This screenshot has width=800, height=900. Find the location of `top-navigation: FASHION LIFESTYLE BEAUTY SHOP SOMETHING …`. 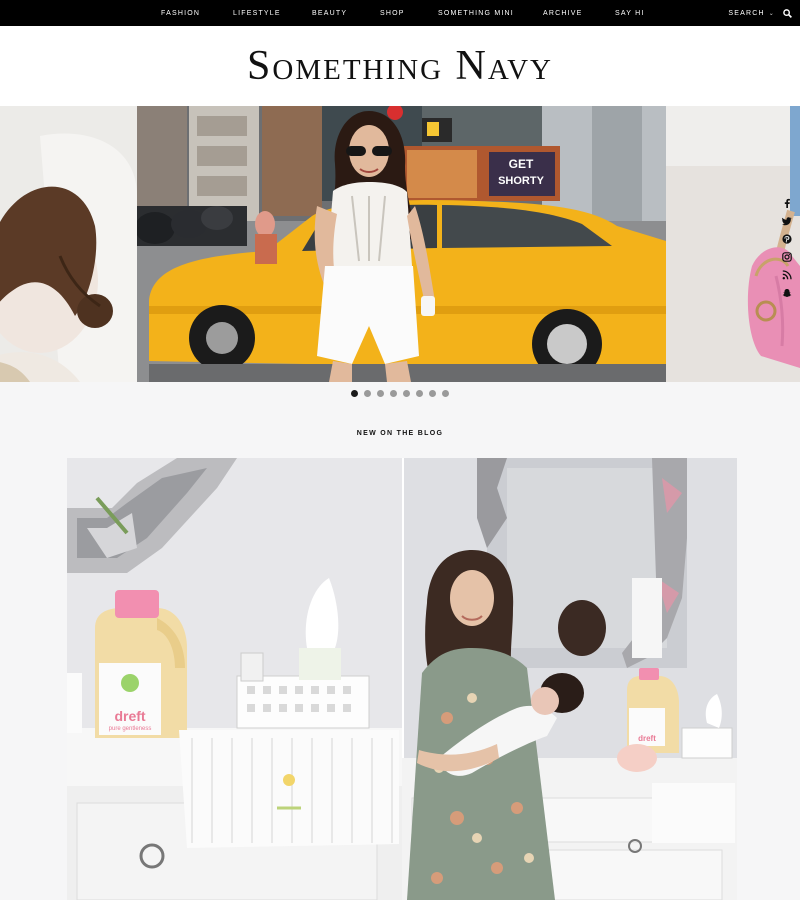

top-navigation: FASHION LIFESTYLE BEAUTY SHOP SOMETHING … is located at coordinates (400, 13).